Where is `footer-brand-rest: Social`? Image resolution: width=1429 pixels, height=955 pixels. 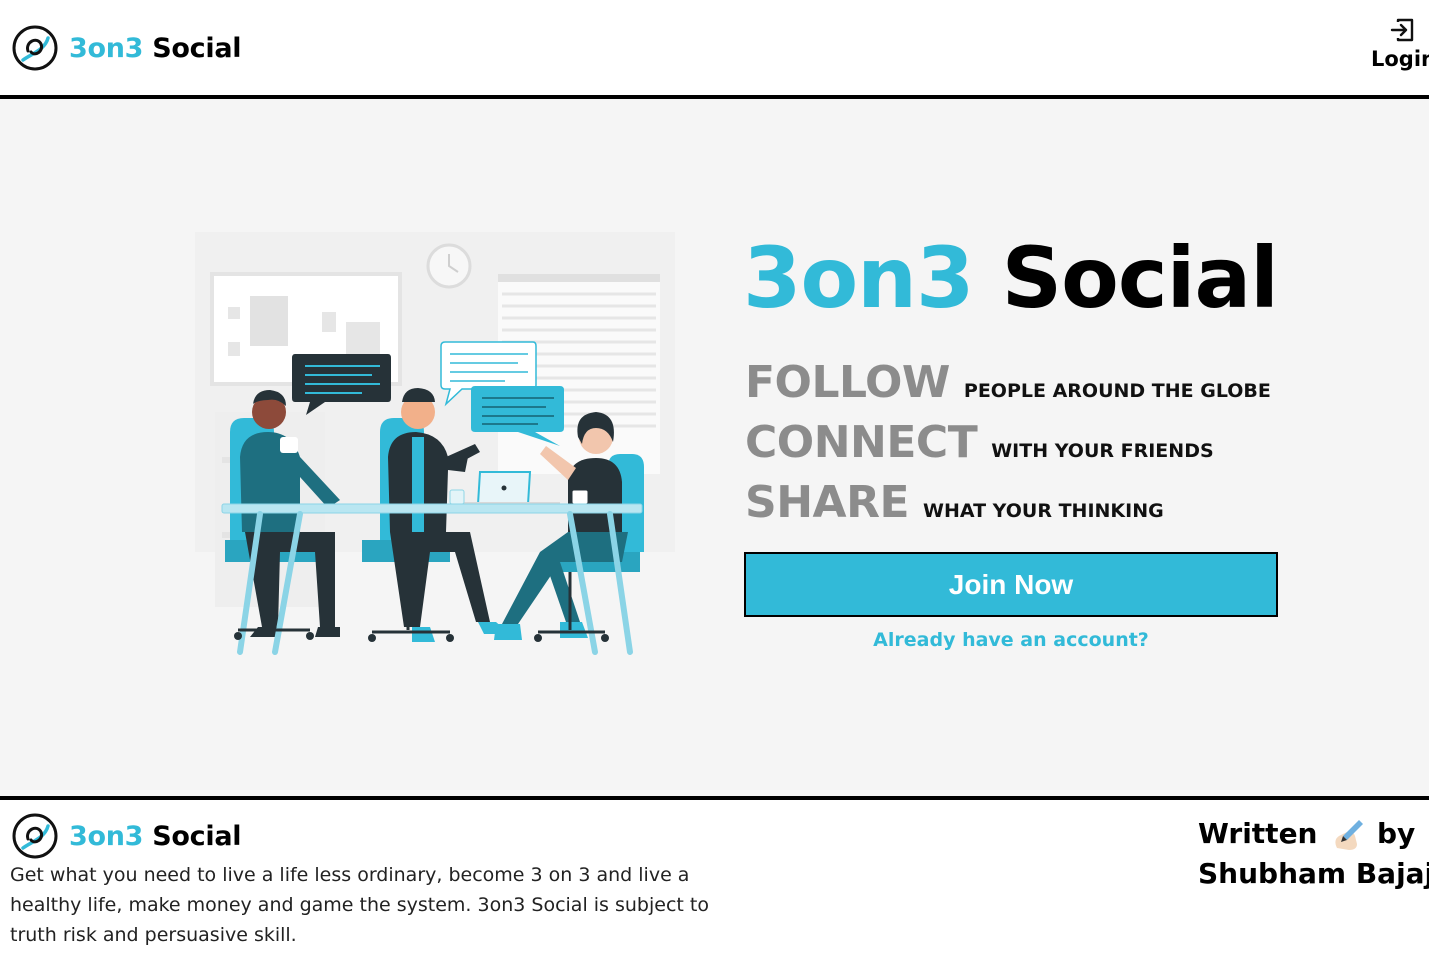
footer-brand-rest: Social is located at coordinates (197, 836).